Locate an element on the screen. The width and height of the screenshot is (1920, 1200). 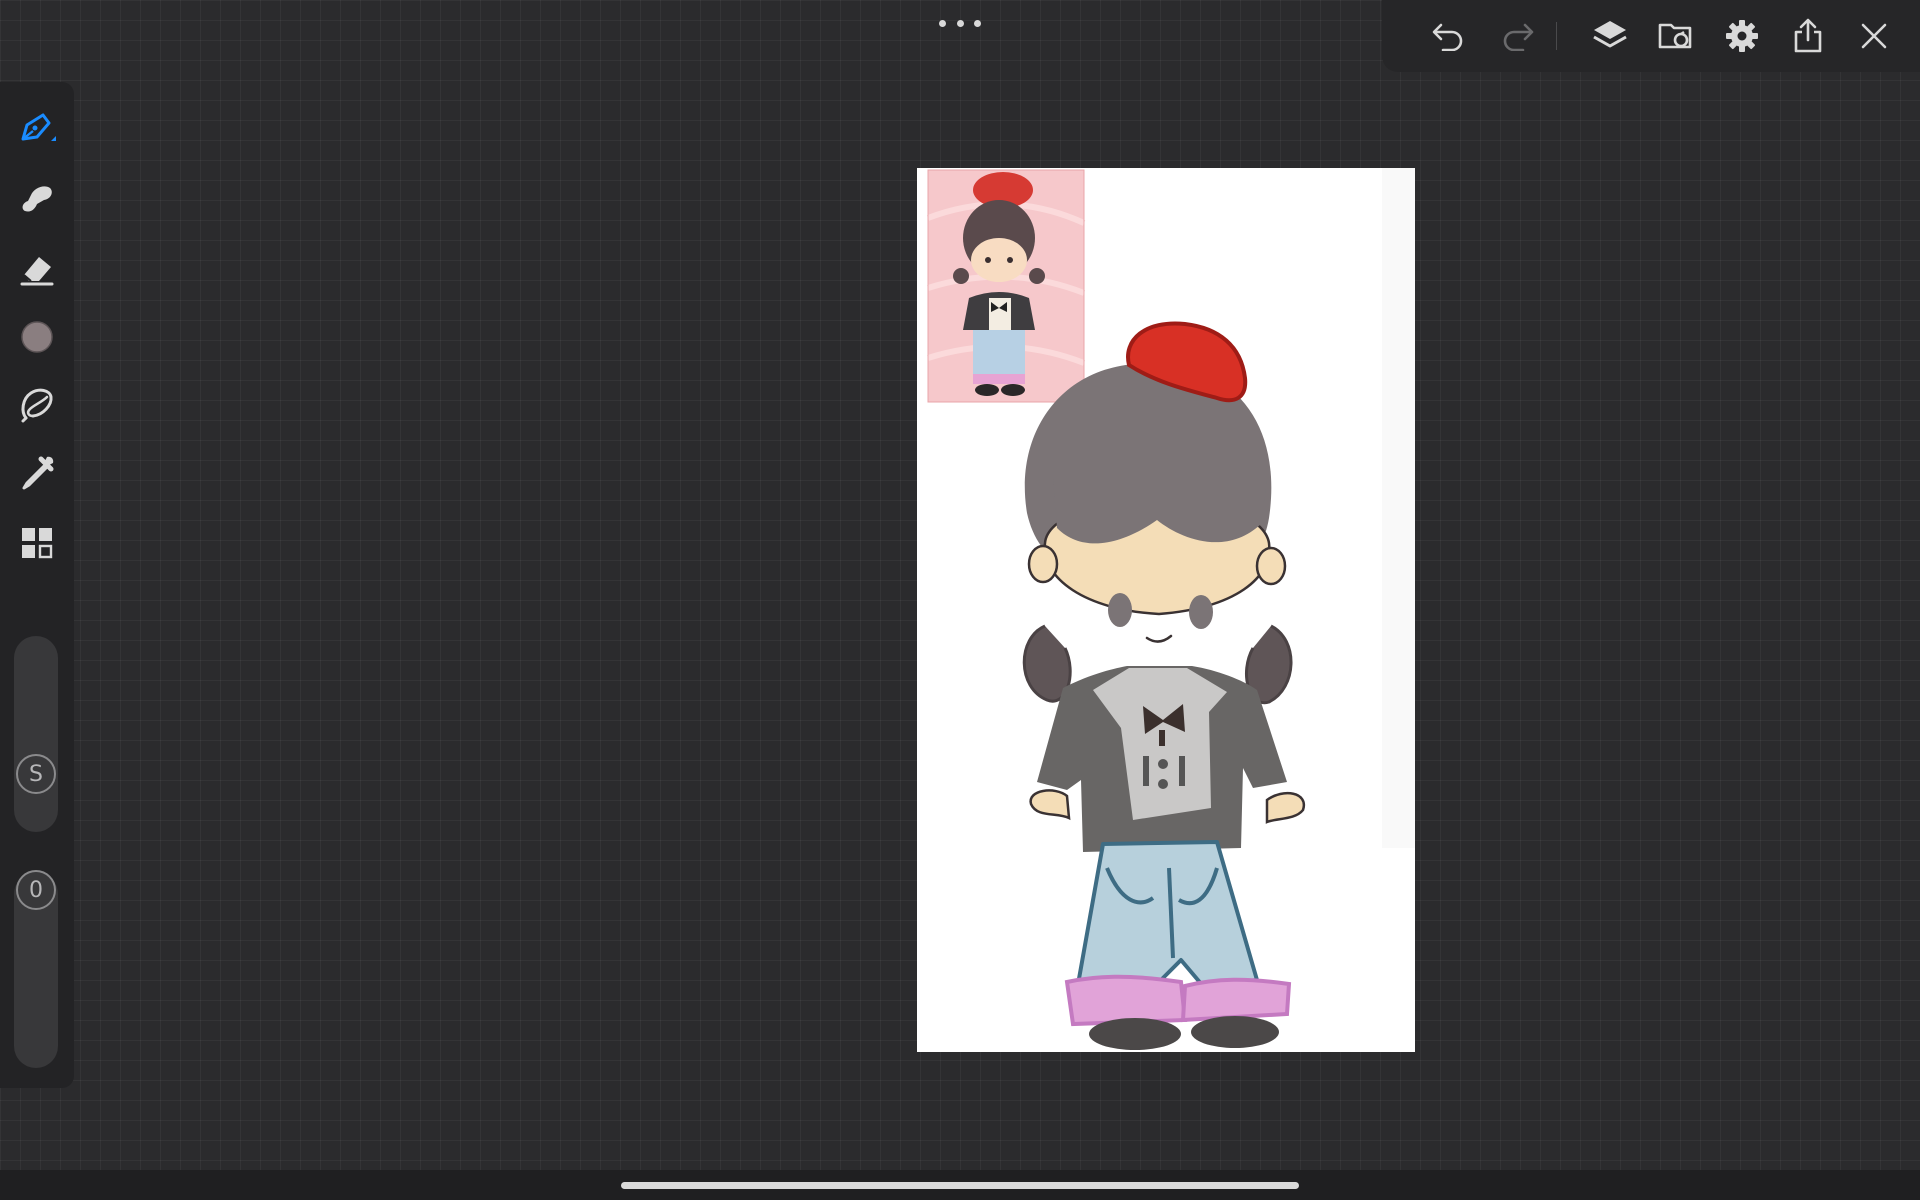
gallery-button is located at coordinates (1676, 36).